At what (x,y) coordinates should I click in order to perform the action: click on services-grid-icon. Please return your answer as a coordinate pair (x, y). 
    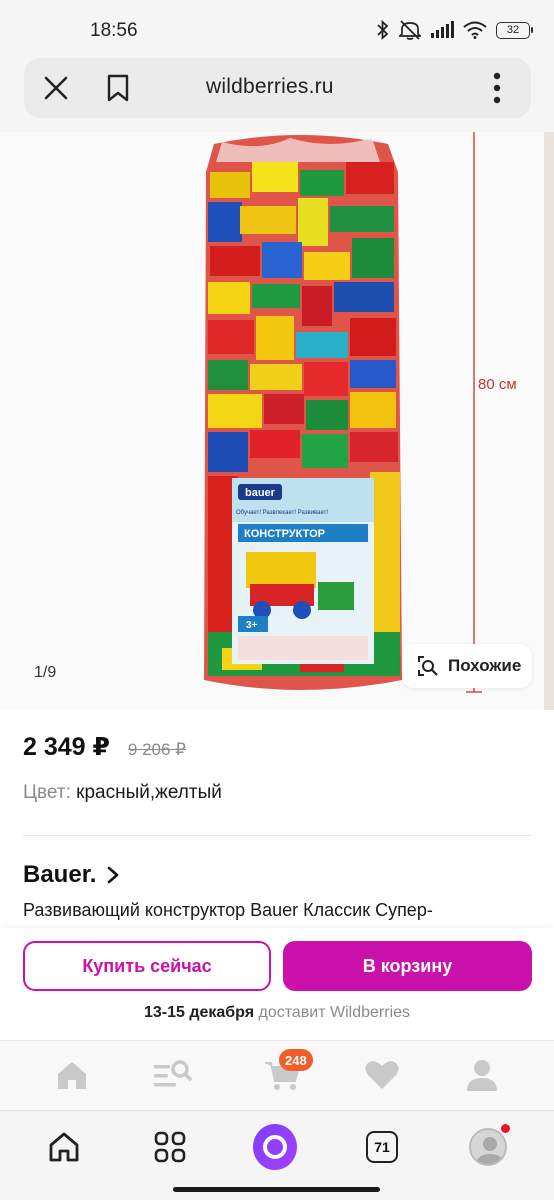
    Looking at the image, I should click on (170, 1147).